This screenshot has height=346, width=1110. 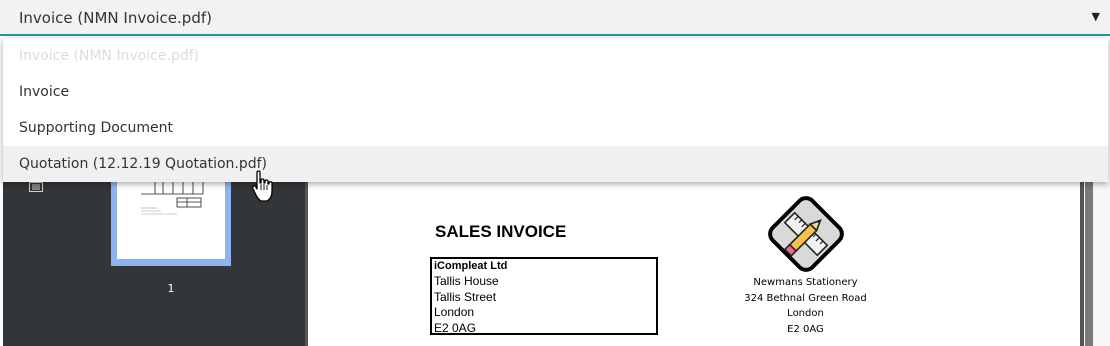 What do you see at coordinates (454, 312) in the screenshot?
I see `sender-address-line: London` at bounding box center [454, 312].